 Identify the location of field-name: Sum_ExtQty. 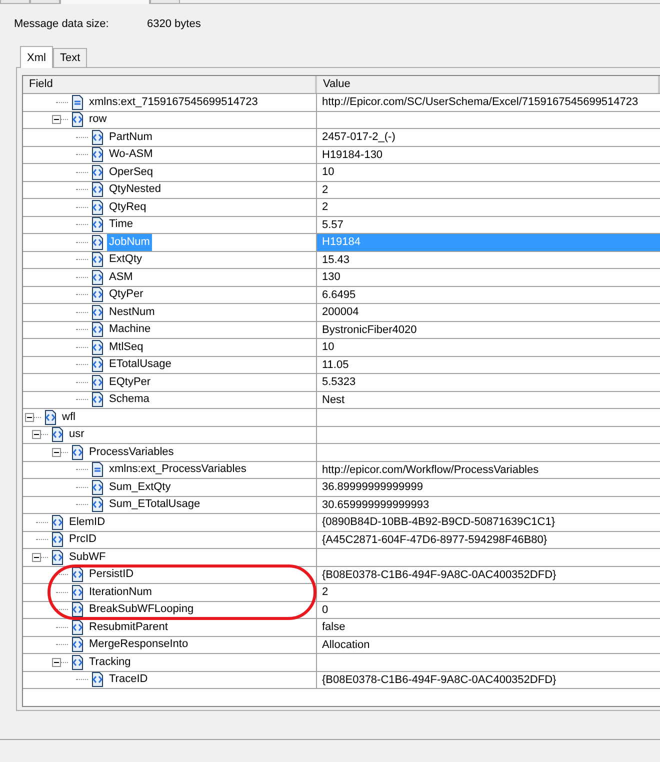
(140, 487).